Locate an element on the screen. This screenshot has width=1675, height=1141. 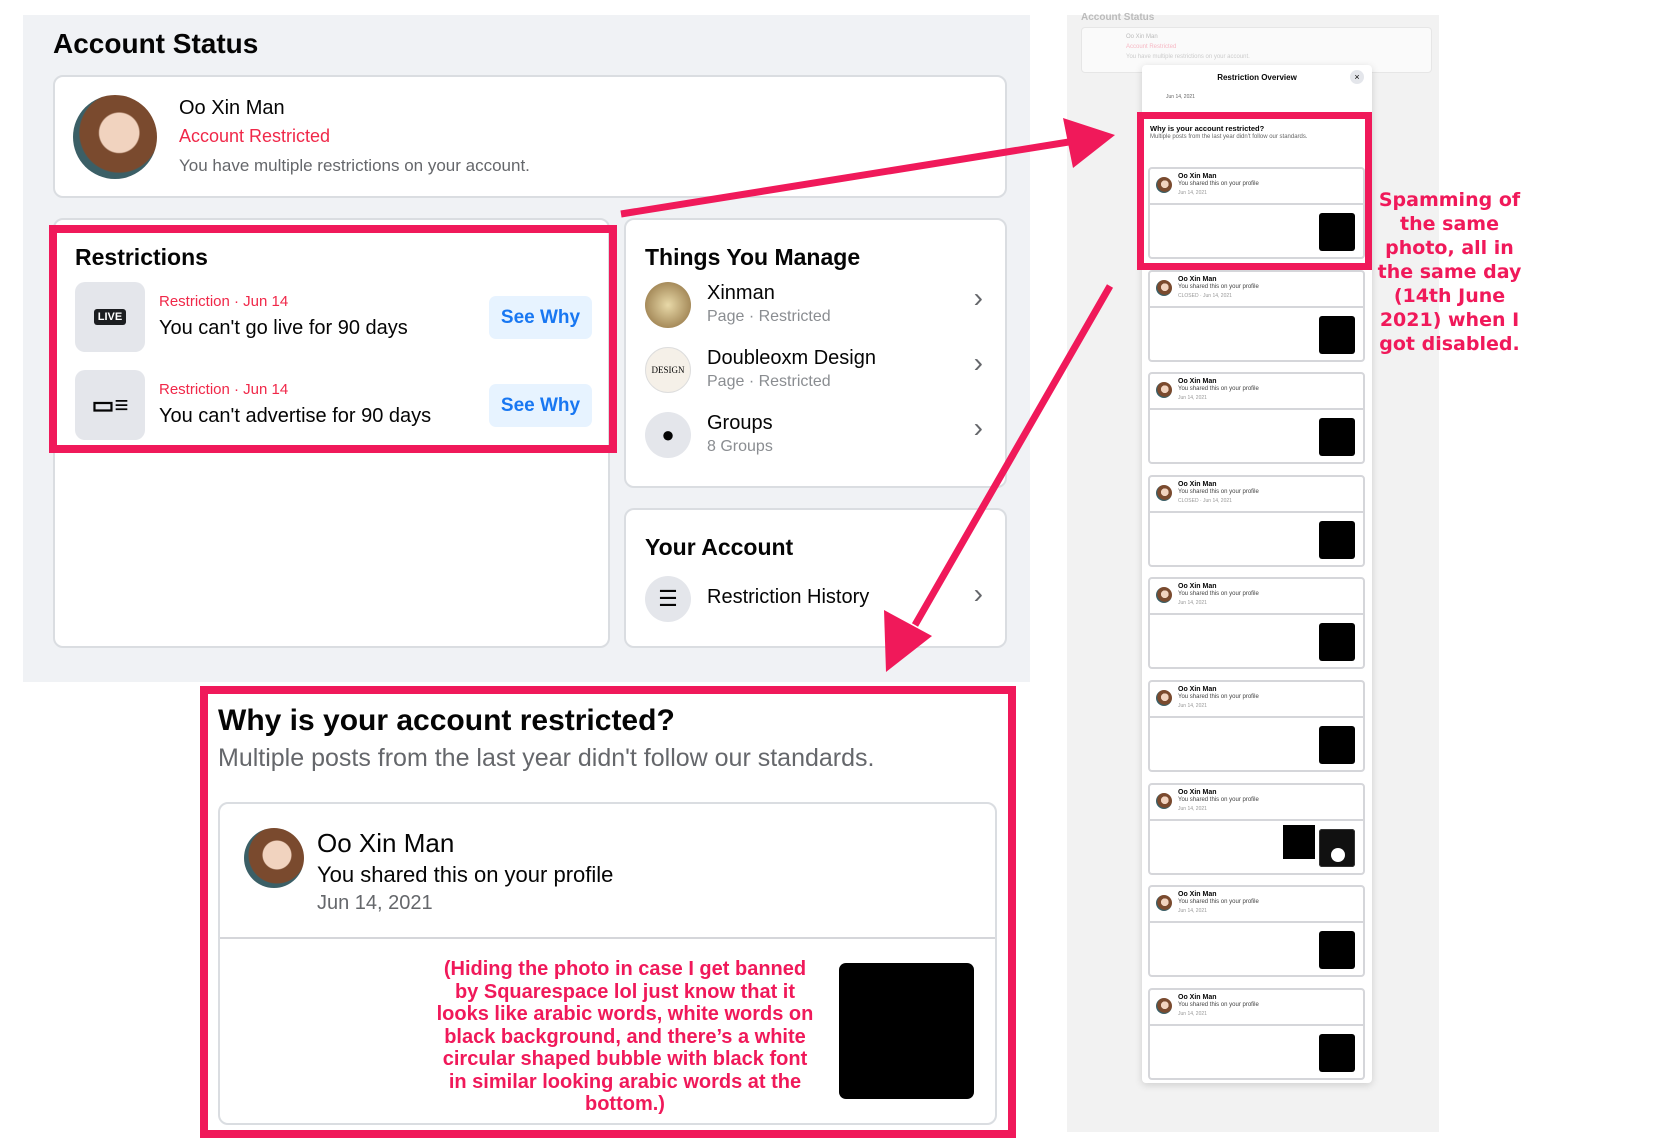
arrow-to-detail is located at coordinates (999, 478).